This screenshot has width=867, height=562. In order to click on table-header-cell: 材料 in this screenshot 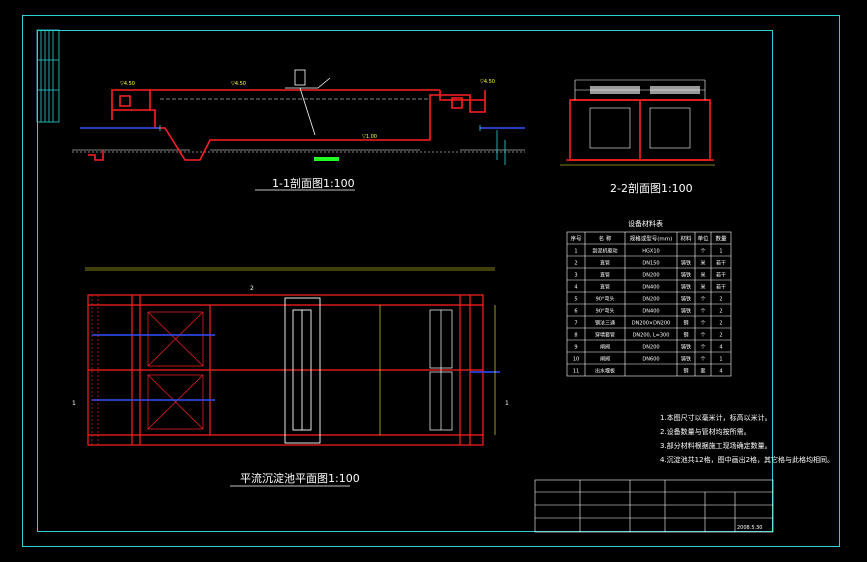, I will do `click(686, 239)`.